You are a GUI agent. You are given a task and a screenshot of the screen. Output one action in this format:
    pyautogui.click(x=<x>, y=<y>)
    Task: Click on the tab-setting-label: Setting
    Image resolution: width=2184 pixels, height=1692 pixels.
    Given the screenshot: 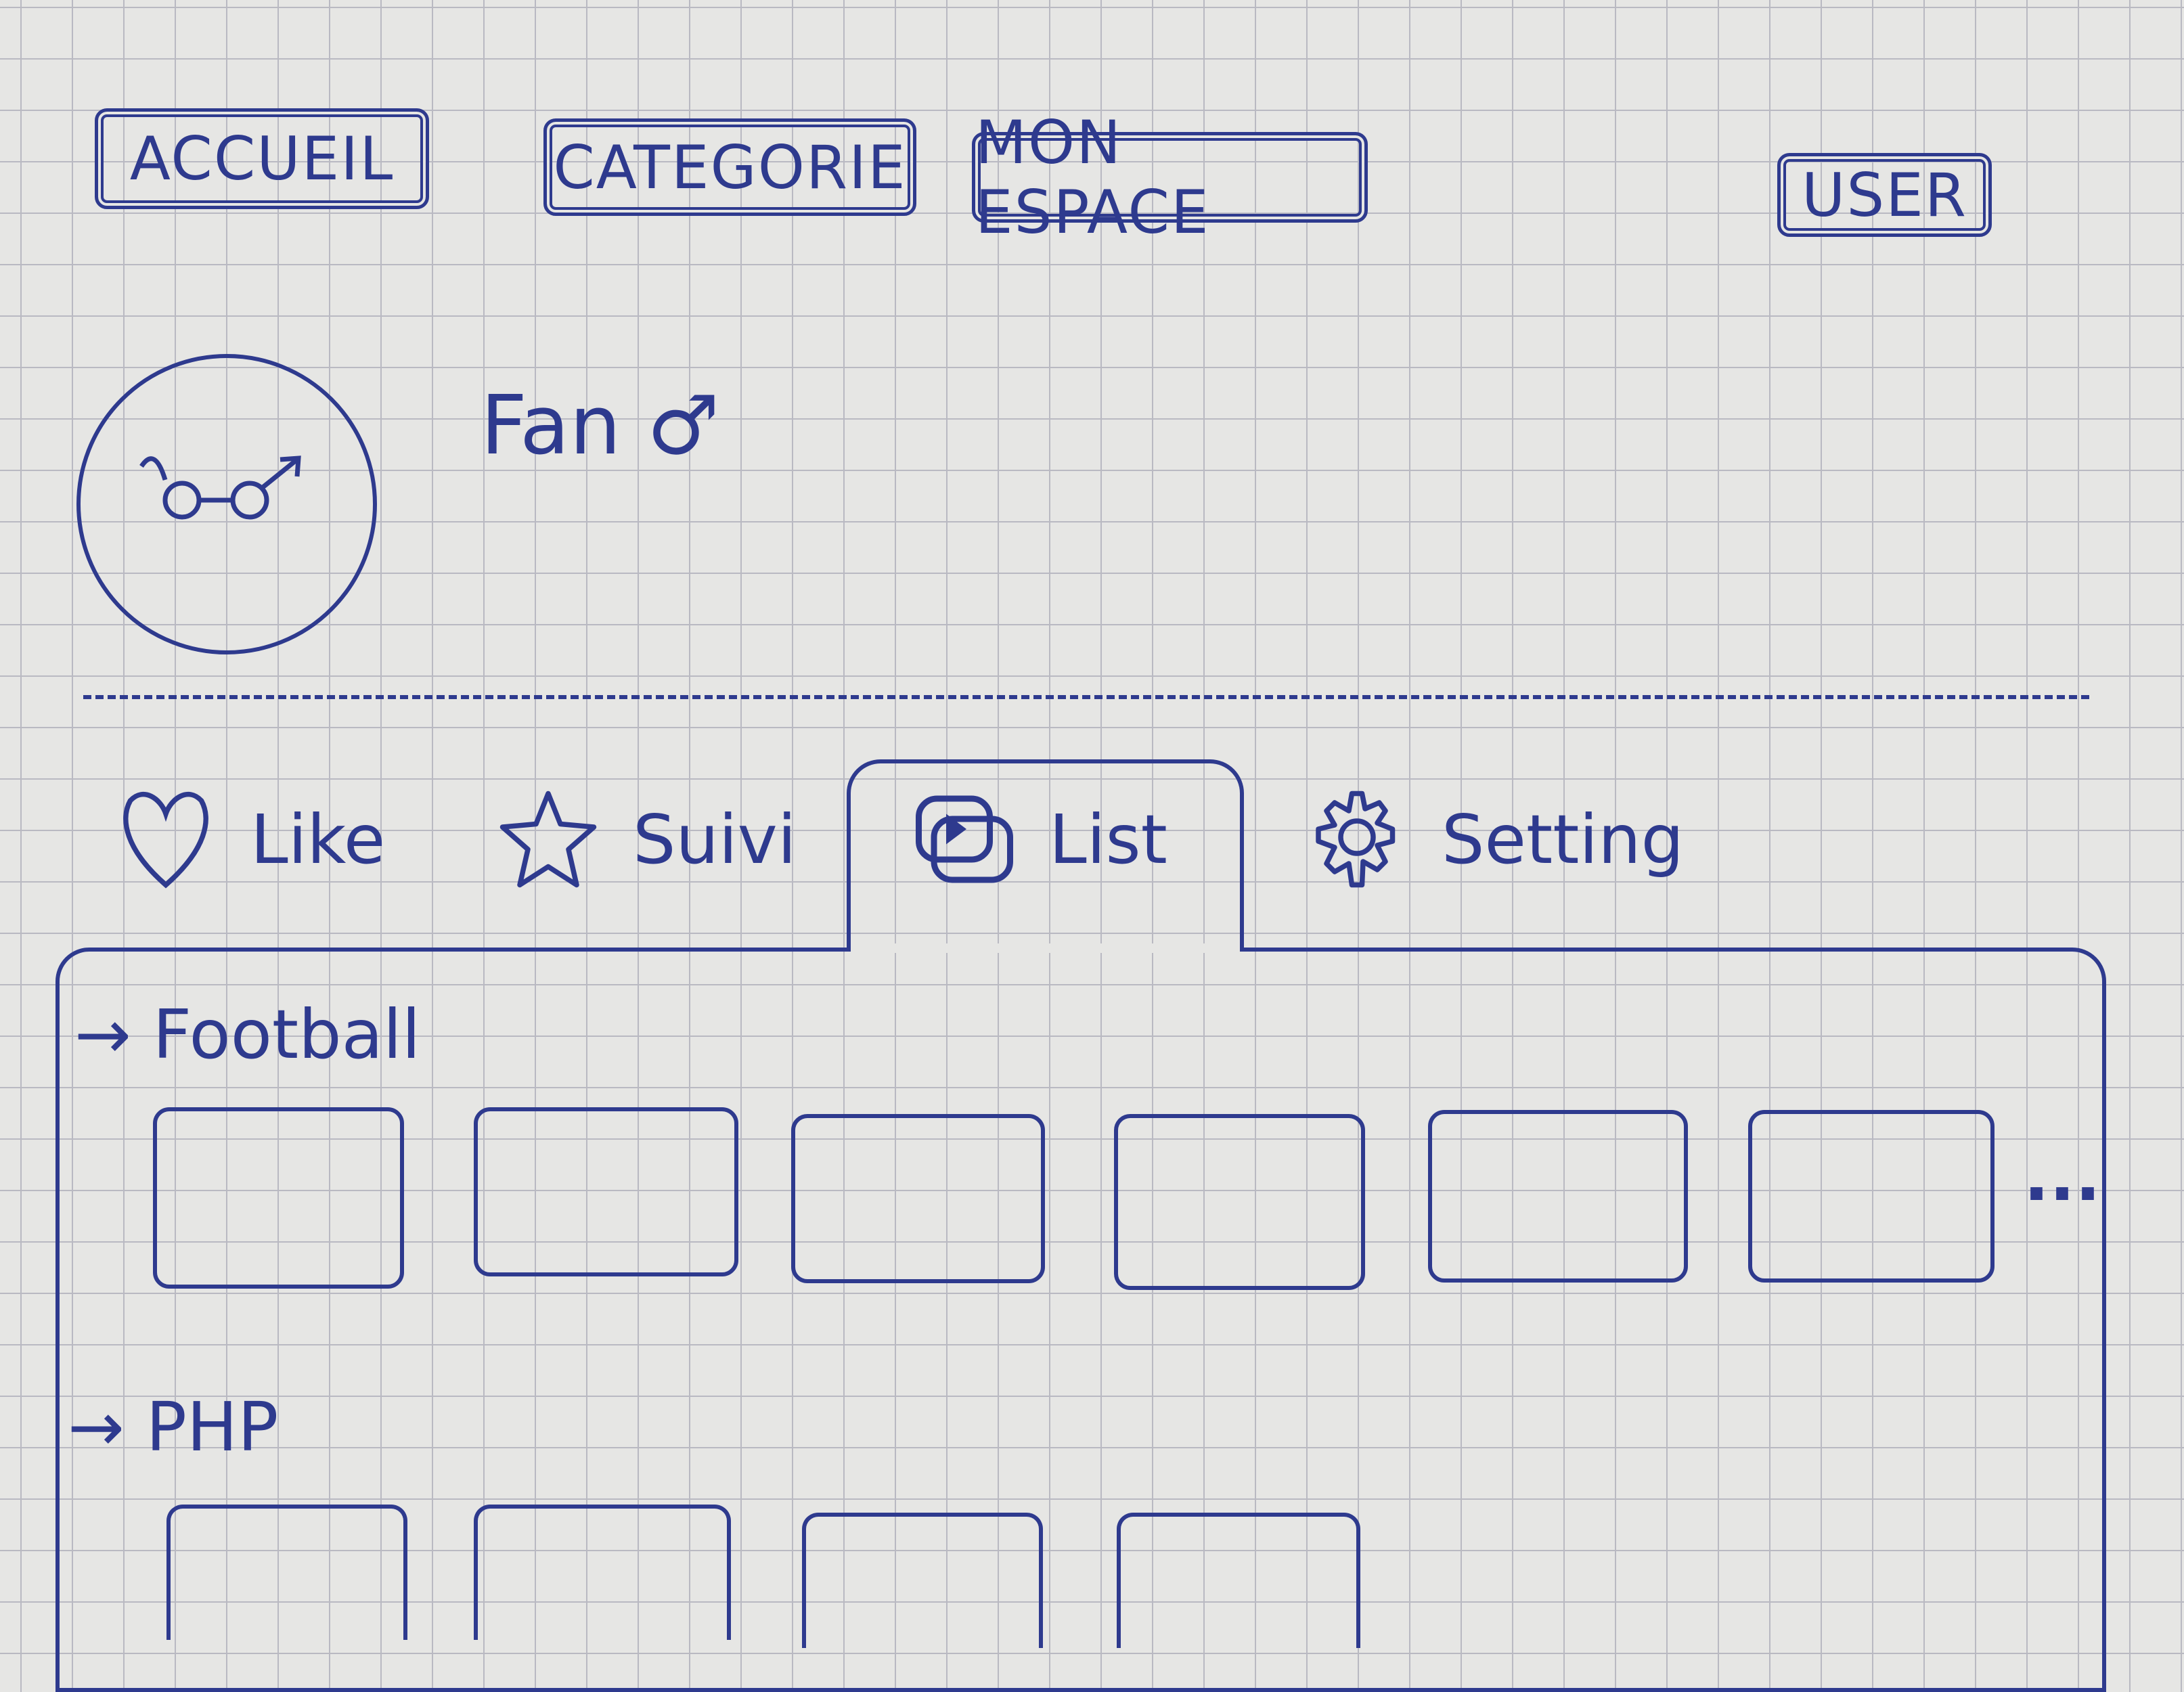 What is the action you would take?
    pyautogui.click(x=1563, y=839)
    